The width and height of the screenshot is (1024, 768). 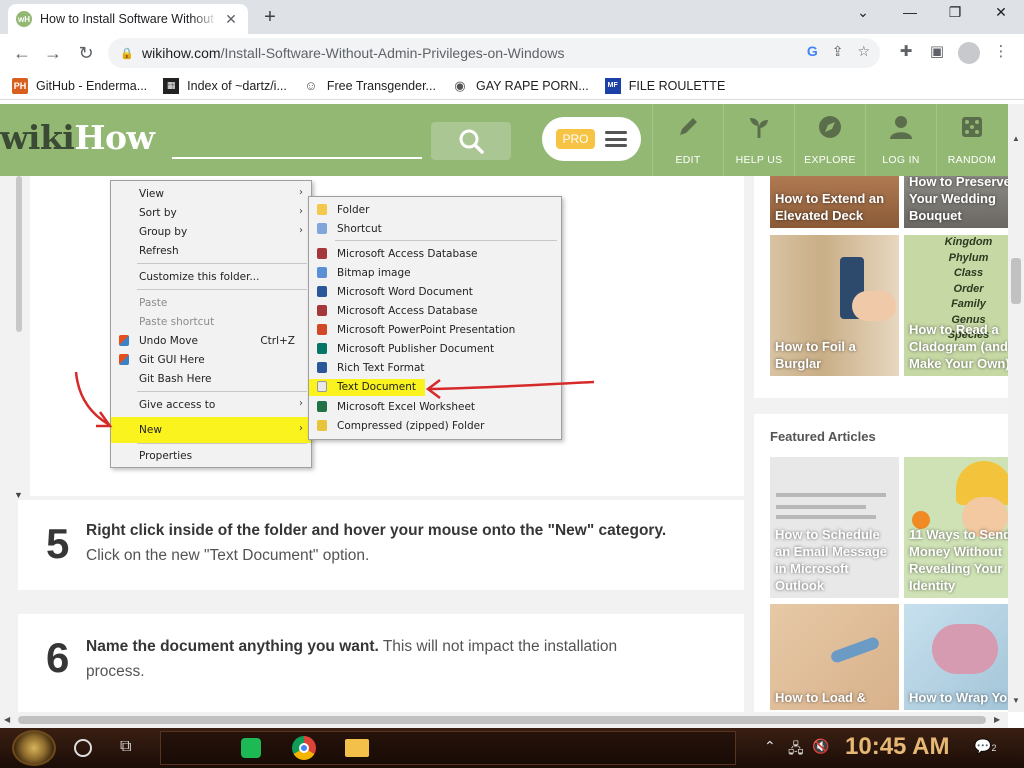 I want to click on lock-icon: 🔒, so click(x=127, y=53).